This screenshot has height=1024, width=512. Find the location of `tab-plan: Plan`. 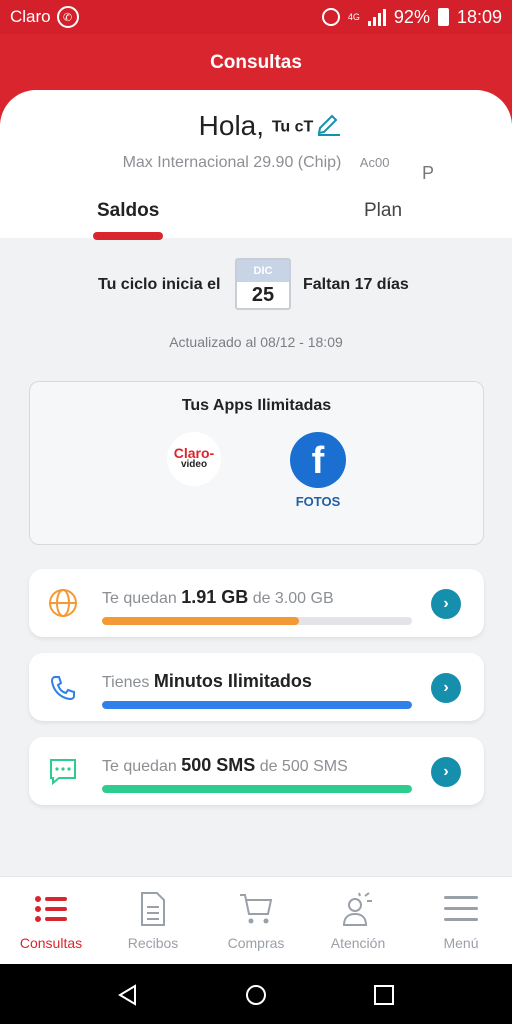

tab-plan: Plan is located at coordinates (383, 211).